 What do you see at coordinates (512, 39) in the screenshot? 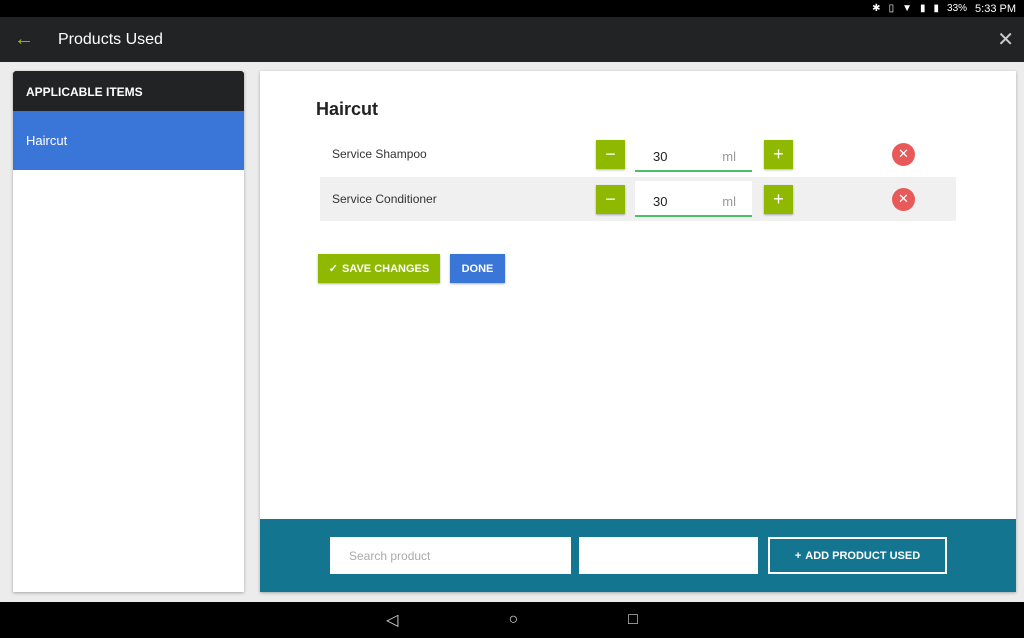
I see `app-bar: ← Products Used ✕` at bounding box center [512, 39].